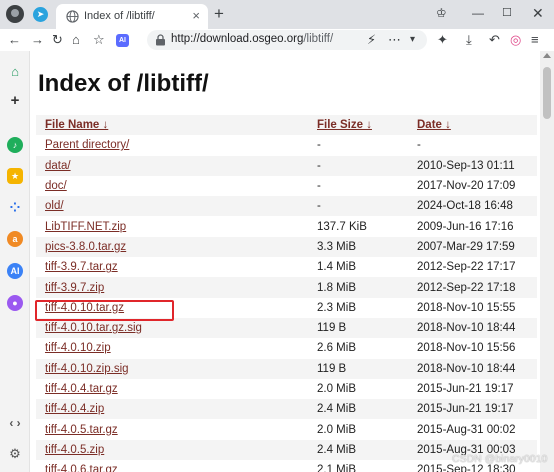  Describe the element at coordinates (466, 348) in the screenshot. I see `file-date-cell: 2018-Nov-10 15:56` at that location.